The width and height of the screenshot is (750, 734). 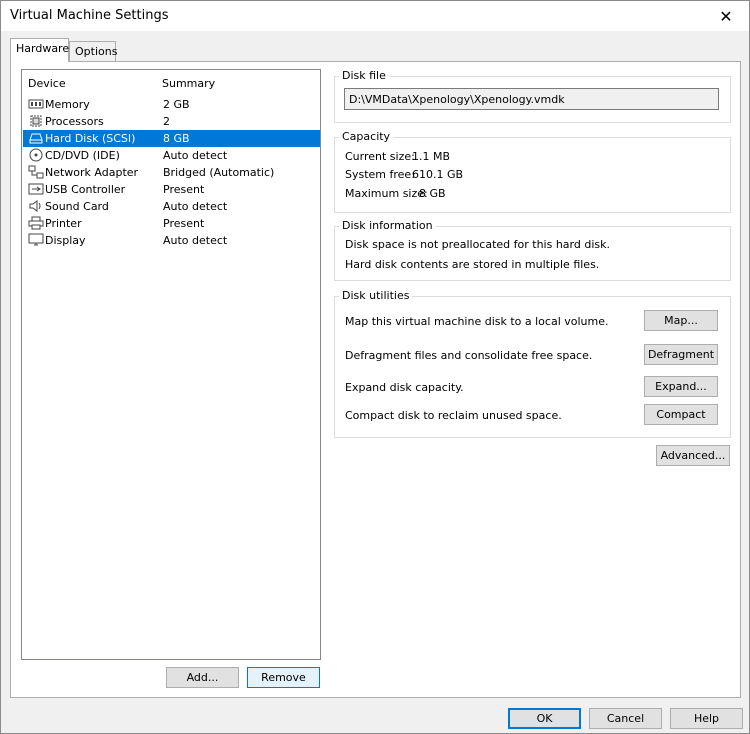 I want to click on expand-description: Expand disk capacity., so click(x=404, y=387).